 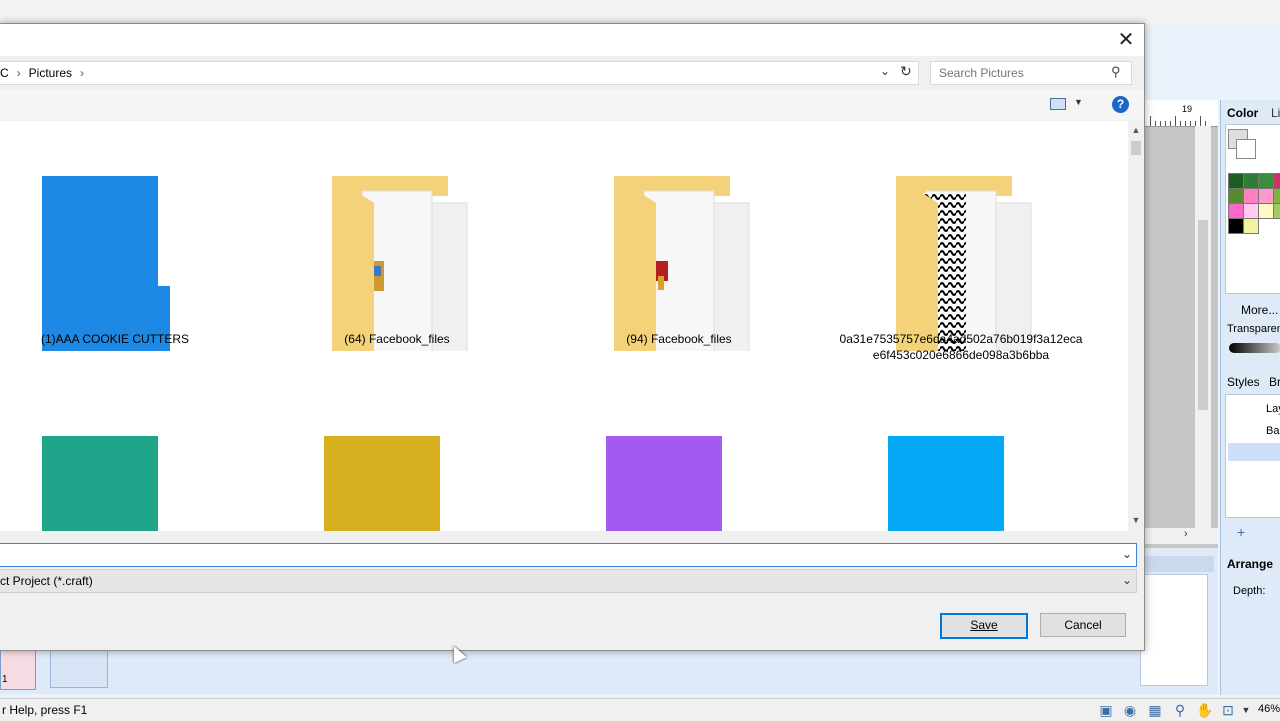 What do you see at coordinates (1083, 625) in the screenshot?
I see `cancel-button: Cancel` at bounding box center [1083, 625].